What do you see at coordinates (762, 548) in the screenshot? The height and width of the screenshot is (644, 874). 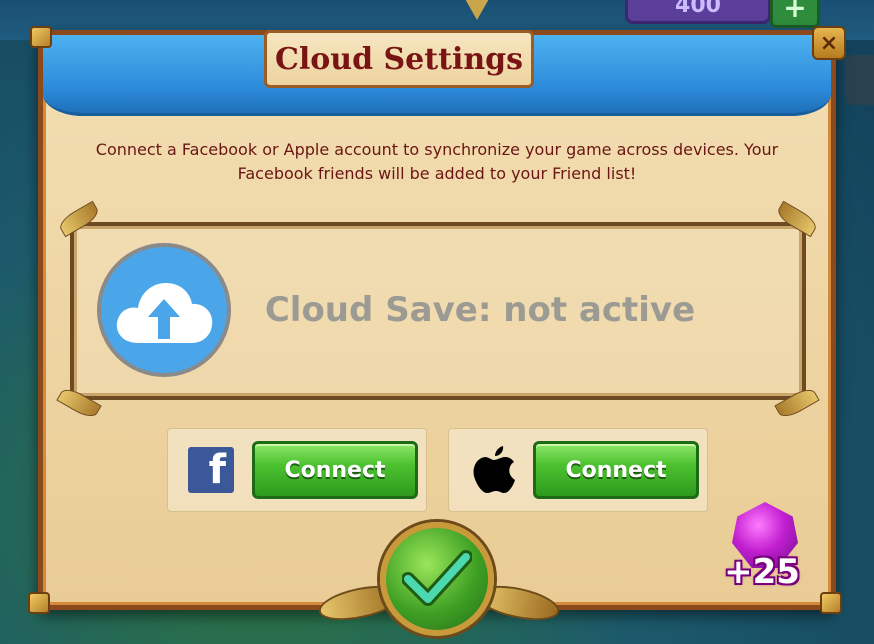 I see `reward-badge: +25` at bounding box center [762, 548].